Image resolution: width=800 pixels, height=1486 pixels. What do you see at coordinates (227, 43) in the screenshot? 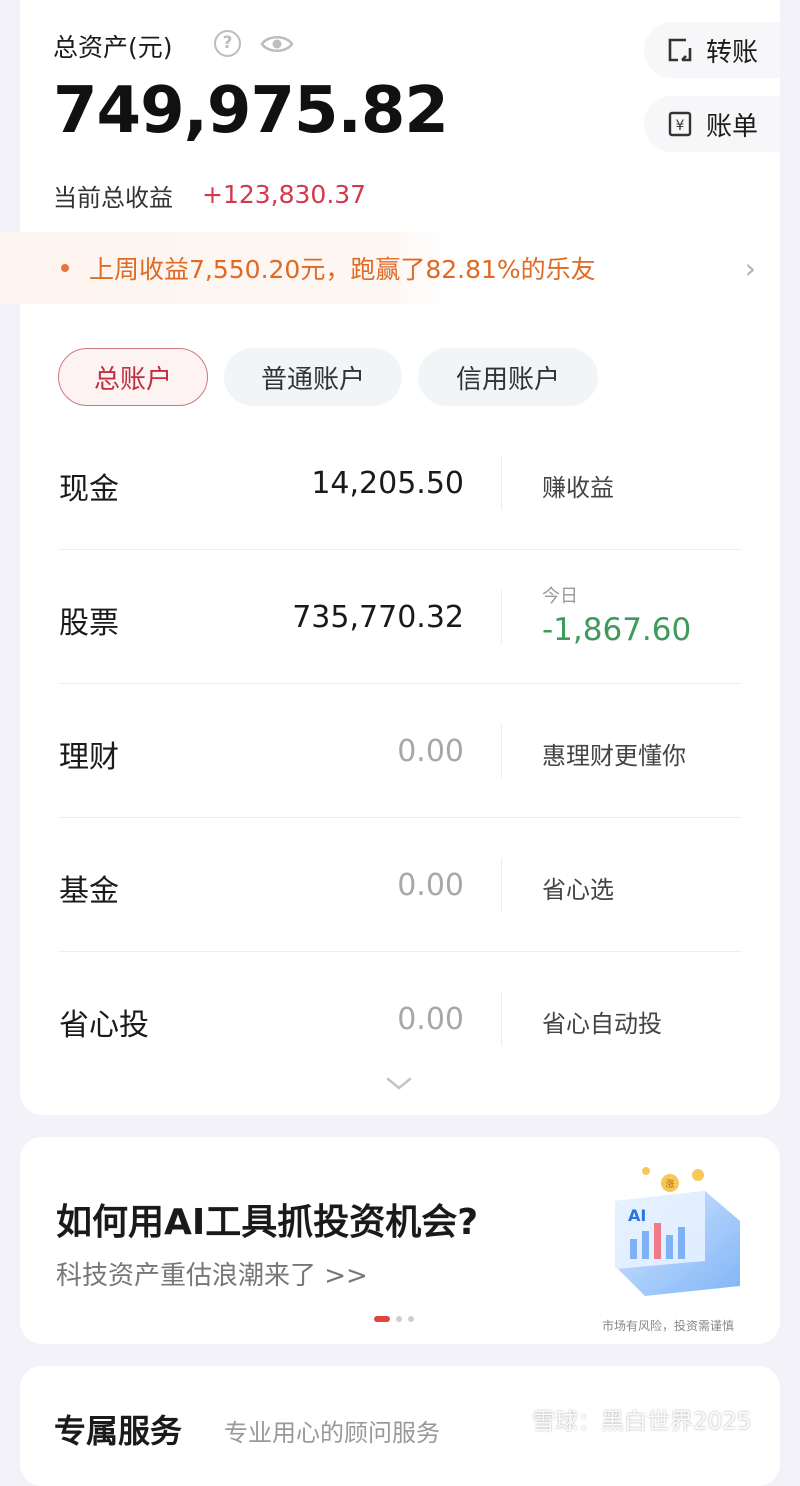
I see `help-icon: ?` at bounding box center [227, 43].